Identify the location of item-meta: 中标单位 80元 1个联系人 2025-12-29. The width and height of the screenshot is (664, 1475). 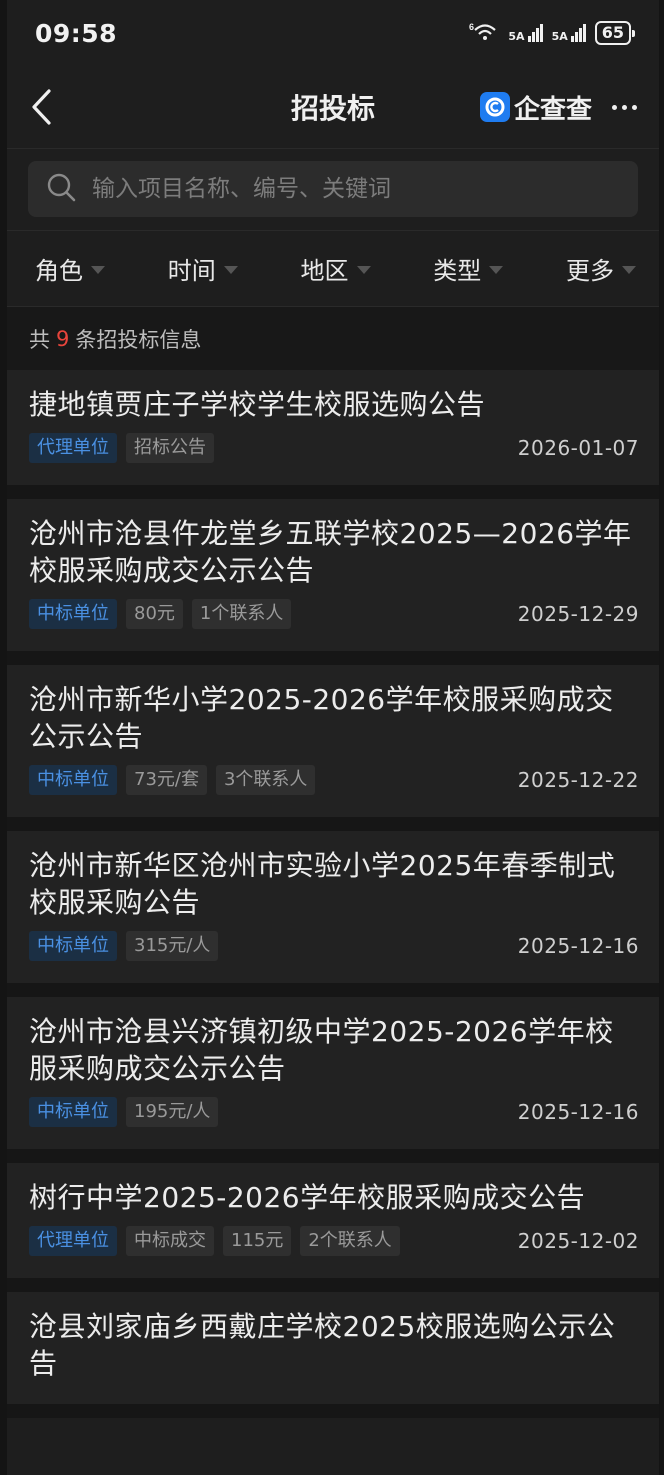
(334, 614).